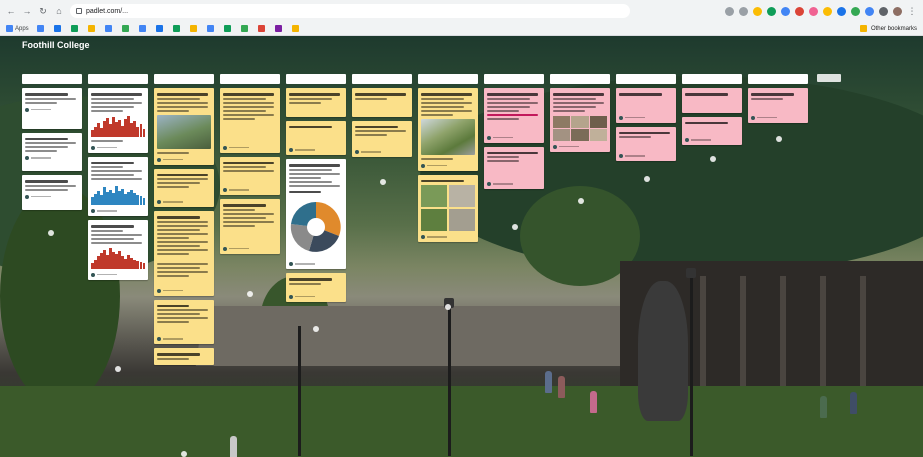  Describe the element at coordinates (897, 11) in the screenshot. I see `profile-avatar` at that location.